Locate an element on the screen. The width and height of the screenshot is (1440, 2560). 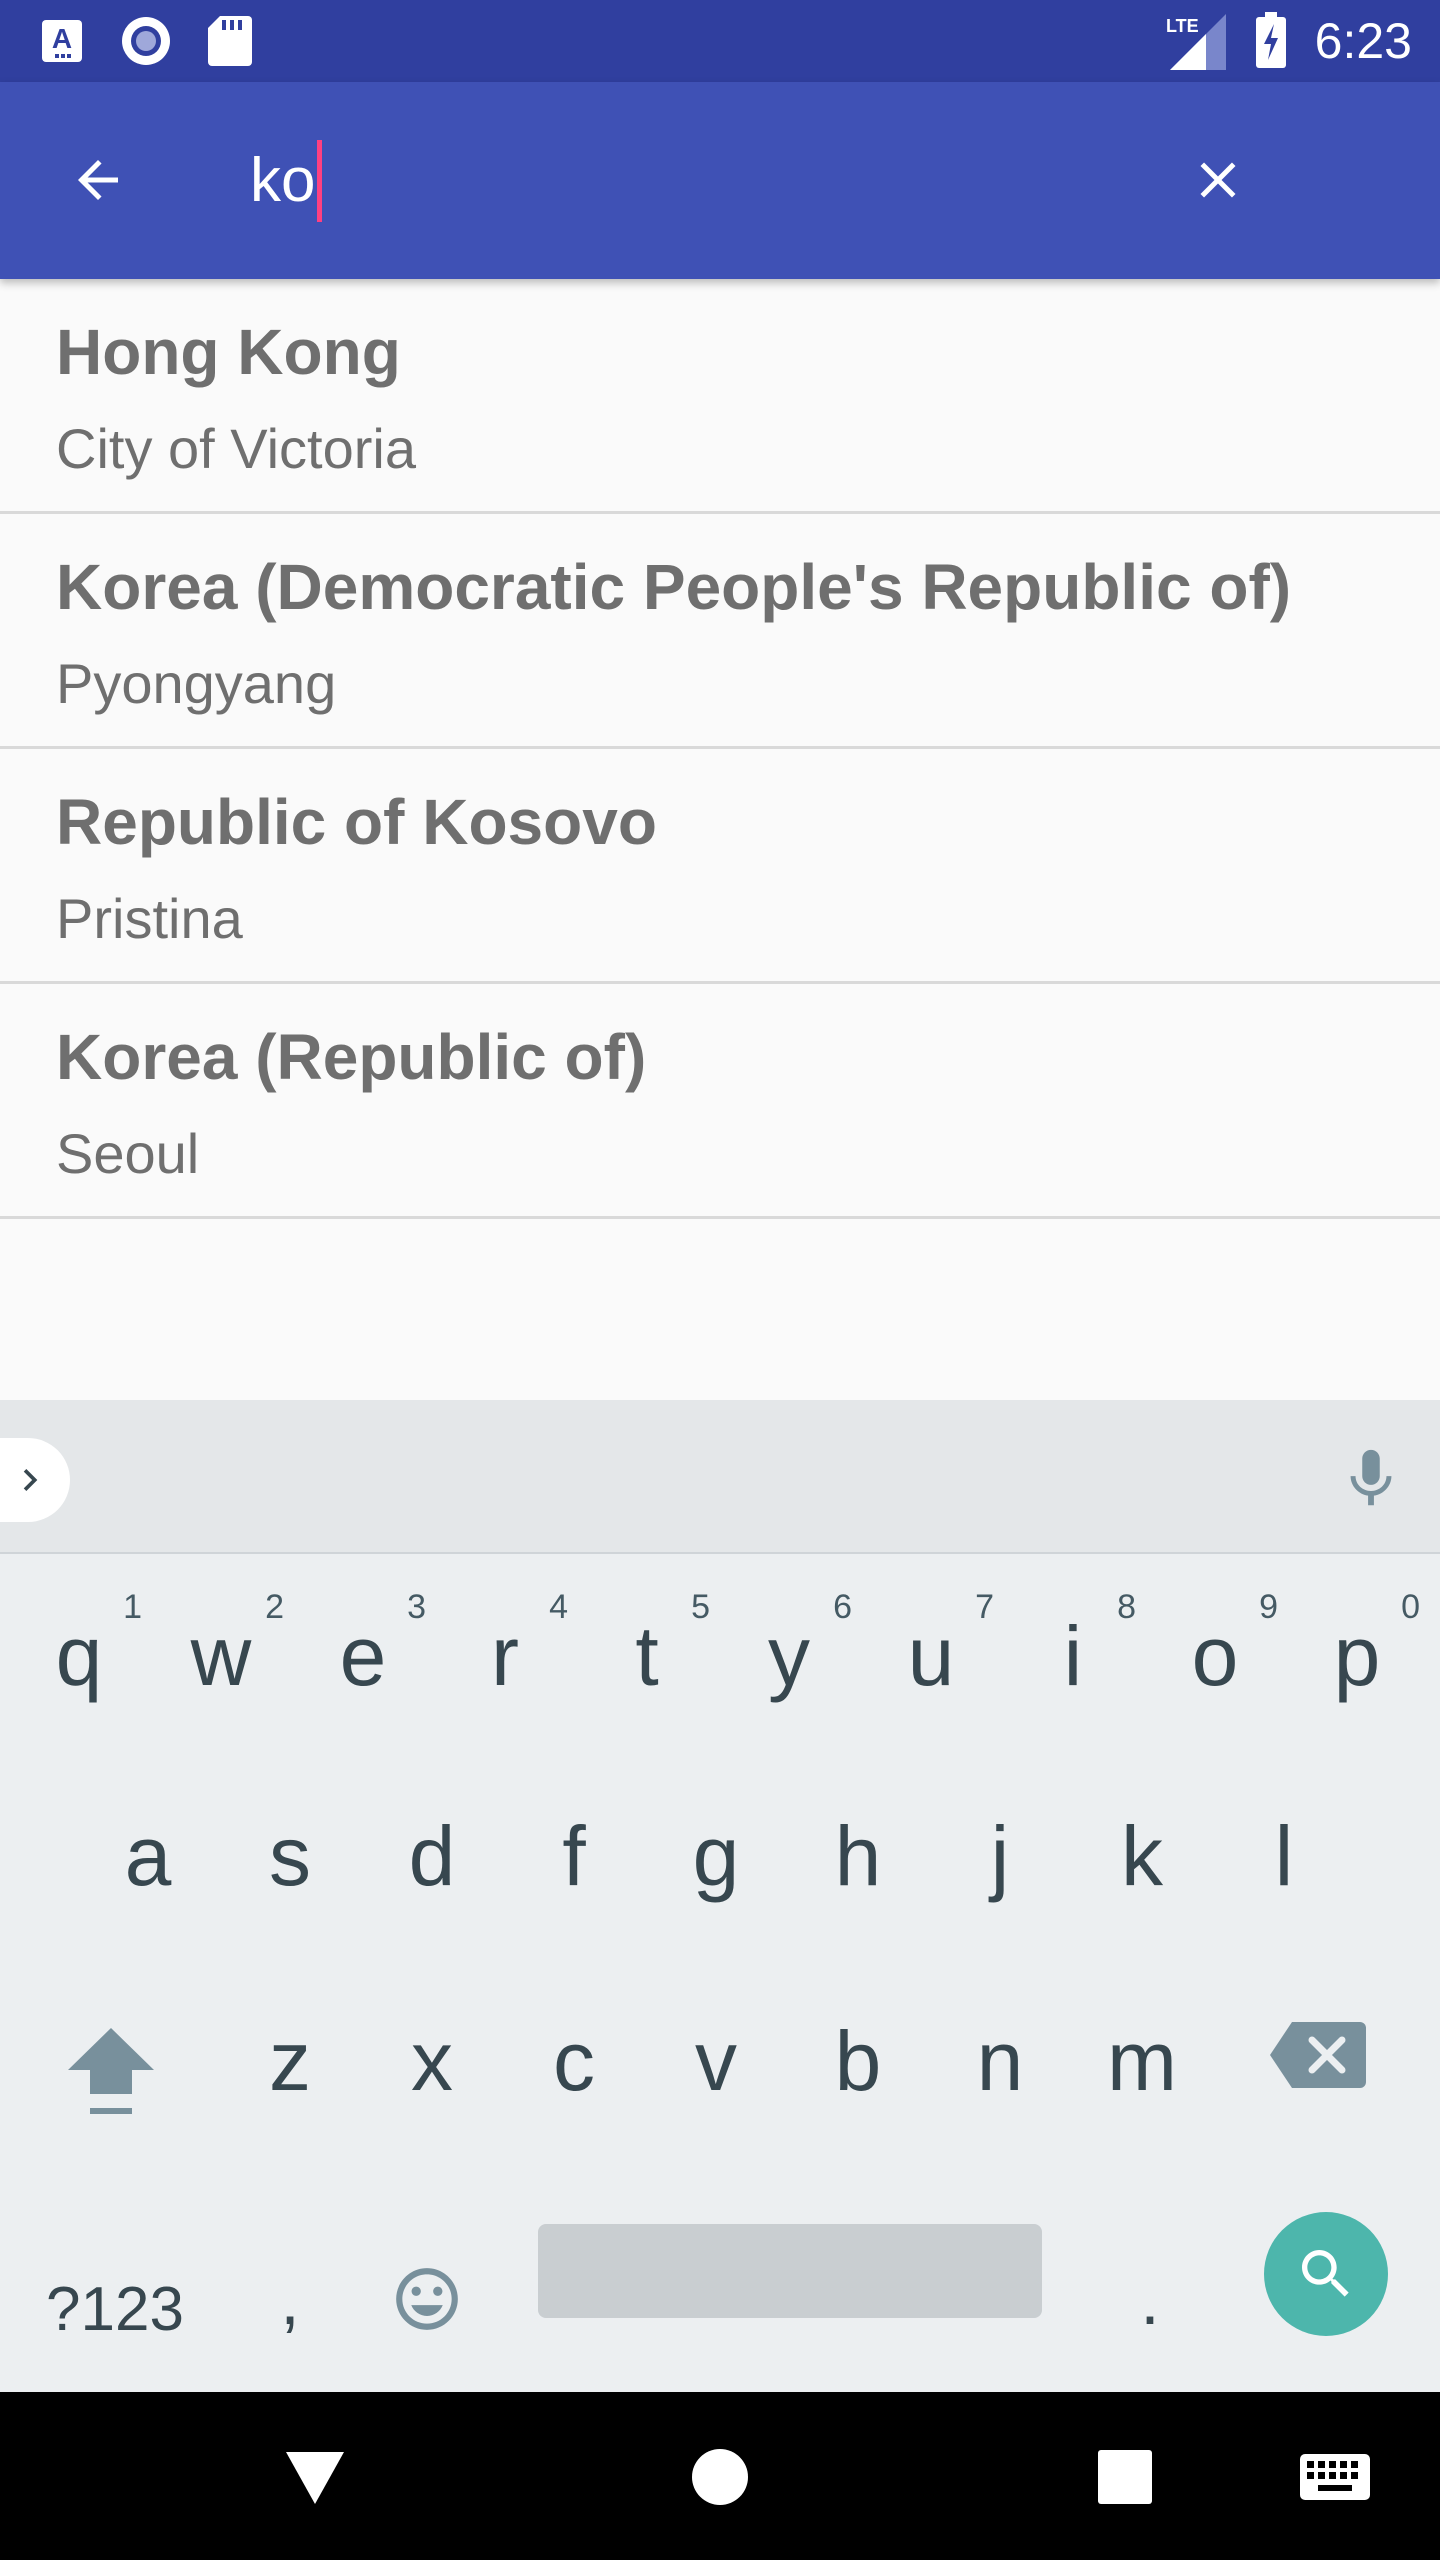
battery-charging-icon is located at coordinates (1271, 40).